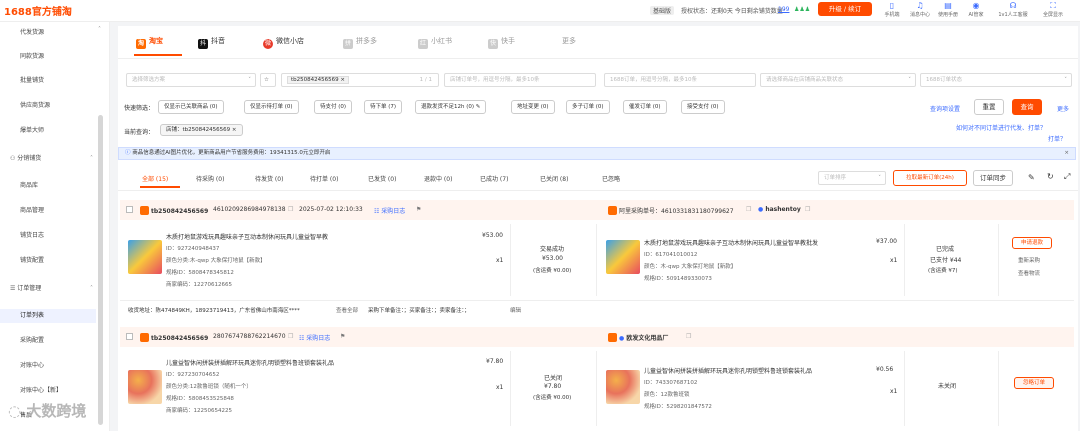 Image resolution: width=1080 pixels, height=431 pixels. Describe the element at coordinates (533, 107) in the screenshot. I see `quick-filter-address: 地址变更 (0)` at that location.